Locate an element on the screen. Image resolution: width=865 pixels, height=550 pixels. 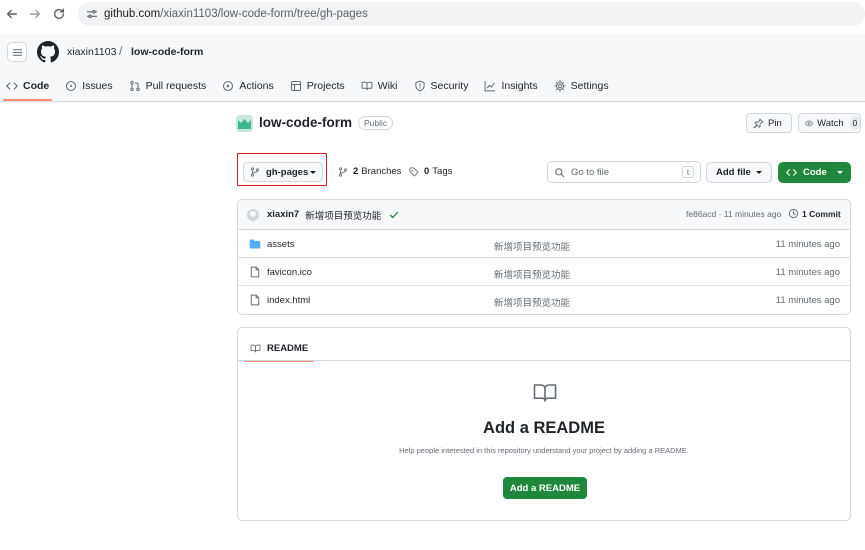
github-logo-icon is located at coordinates (48, 52).